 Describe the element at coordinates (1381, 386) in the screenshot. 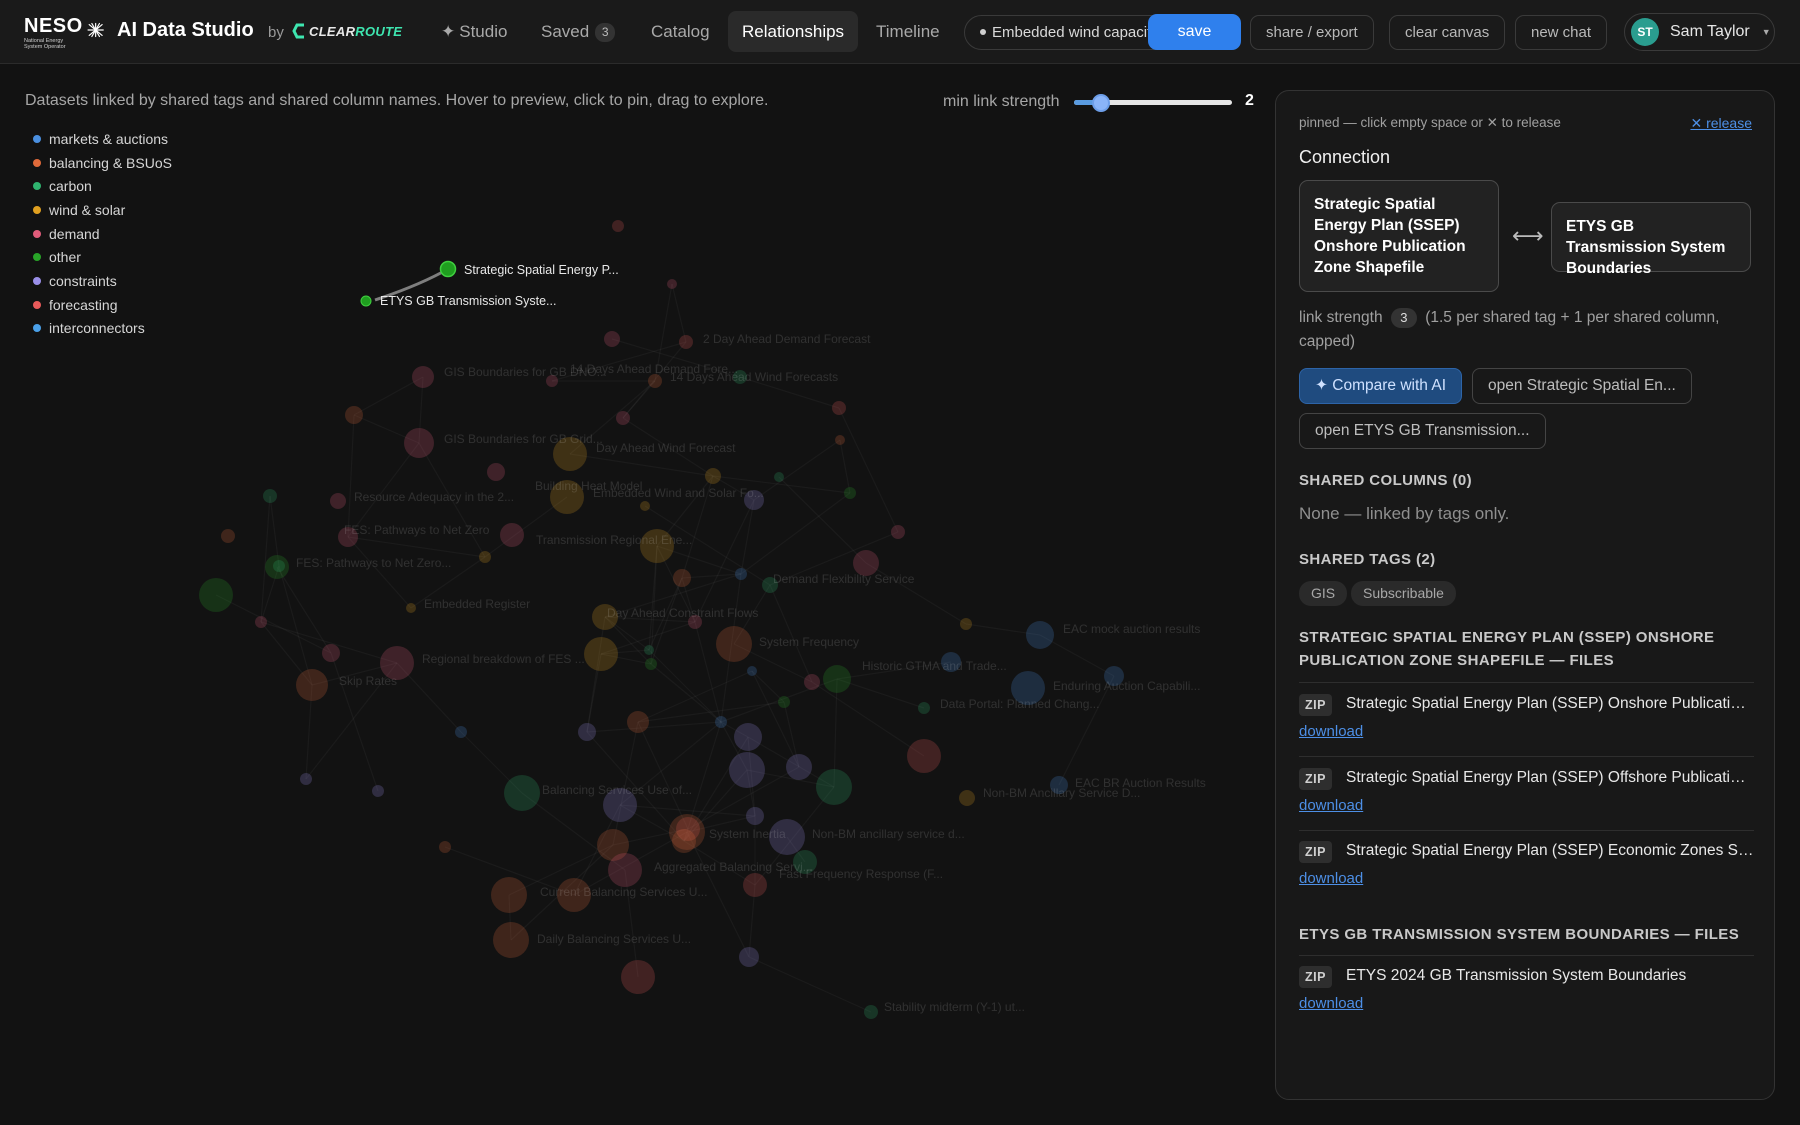

I see `compare-with-ai-button: ✦ Compare with AI` at that location.